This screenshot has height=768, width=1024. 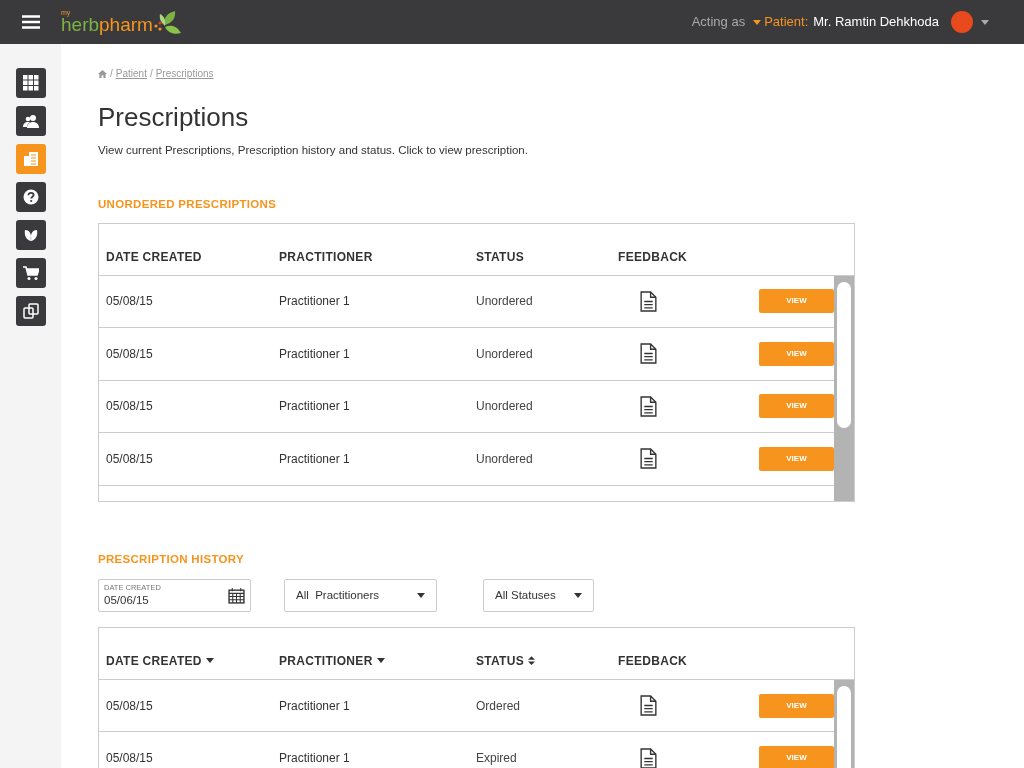 What do you see at coordinates (499, 706) in the screenshot?
I see `table-cell-text: Ordered` at bounding box center [499, 706].